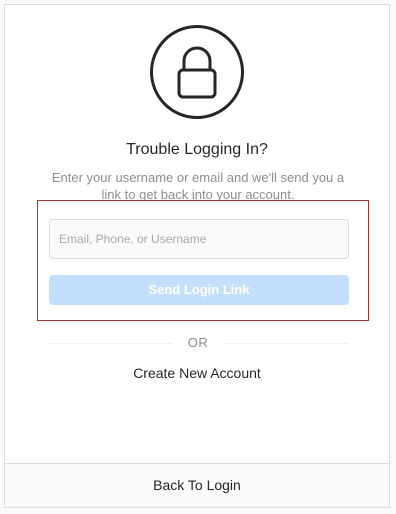  I want to click on username-input, so click(199, 239).